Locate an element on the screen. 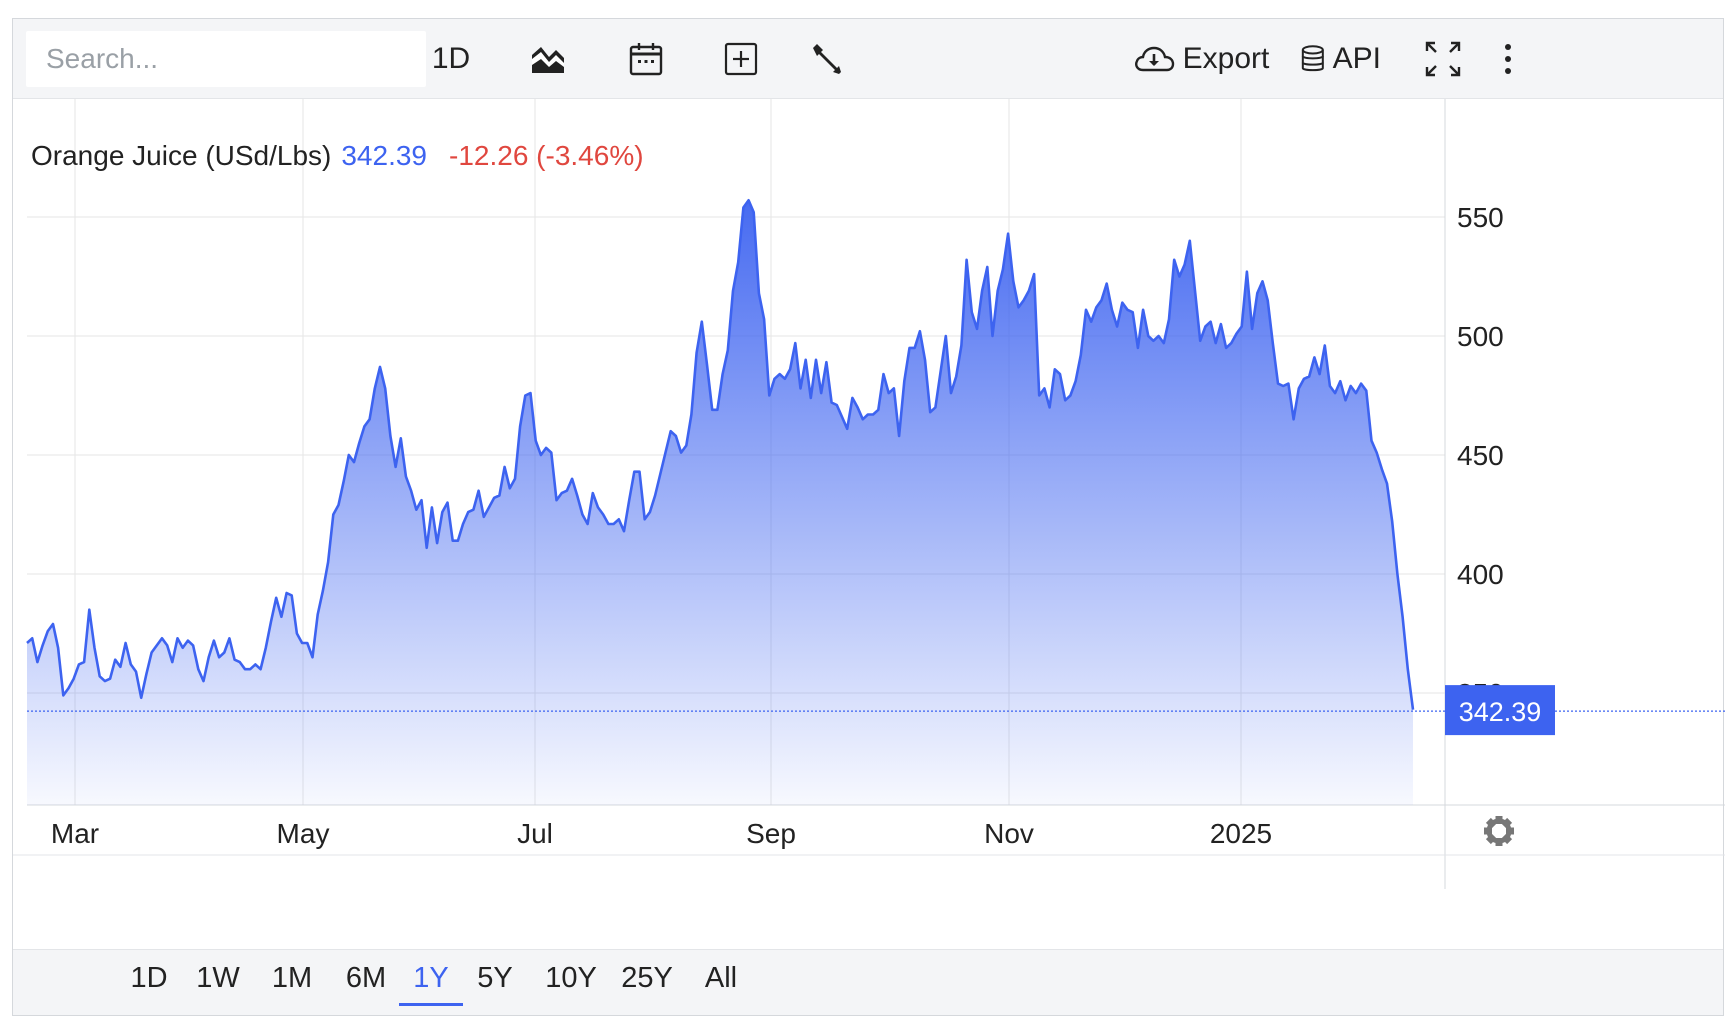  range-button-6m: 6M is located at coordinates (366, 984).